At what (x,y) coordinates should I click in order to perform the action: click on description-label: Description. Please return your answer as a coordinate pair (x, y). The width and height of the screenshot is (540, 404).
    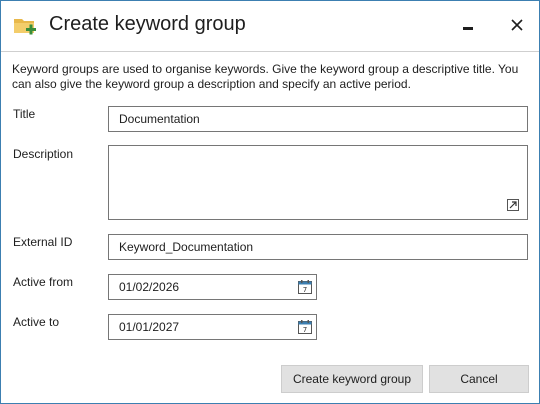
    Looking at the image, I should click on (43, 154).